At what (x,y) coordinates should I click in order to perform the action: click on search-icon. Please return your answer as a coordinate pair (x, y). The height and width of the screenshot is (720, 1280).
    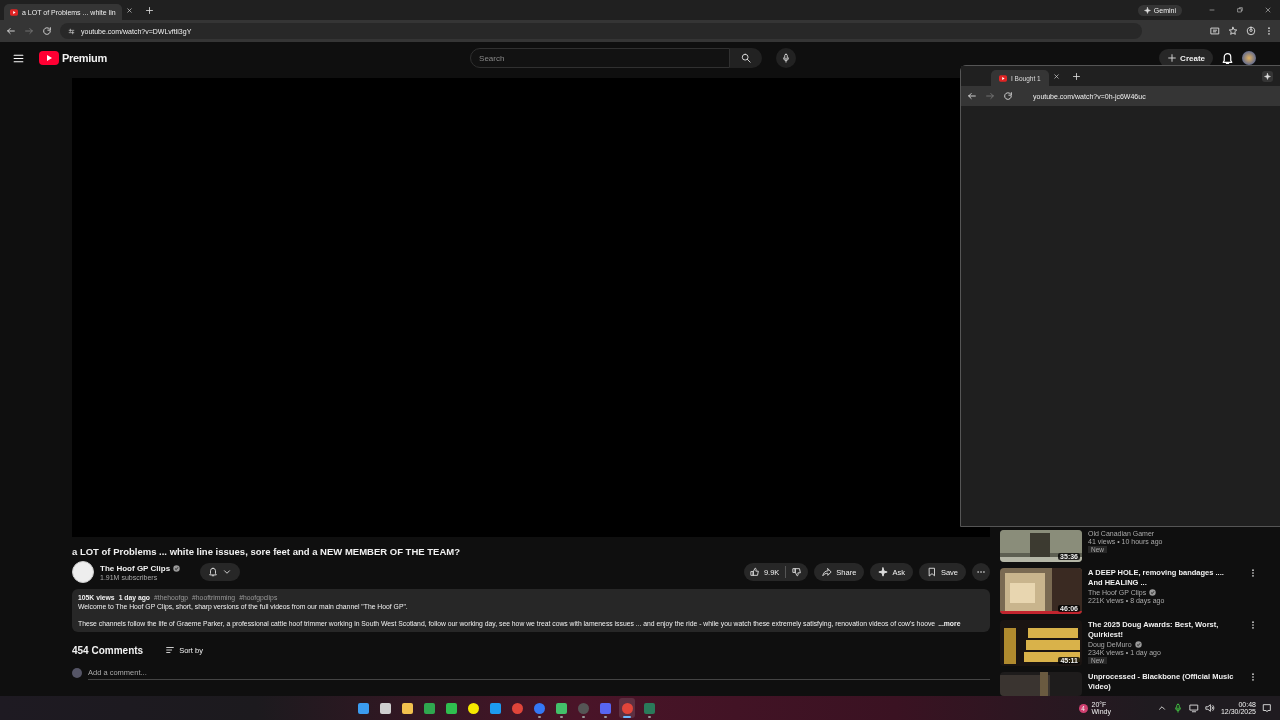
    Looking at the image, I should click on (746, 58).